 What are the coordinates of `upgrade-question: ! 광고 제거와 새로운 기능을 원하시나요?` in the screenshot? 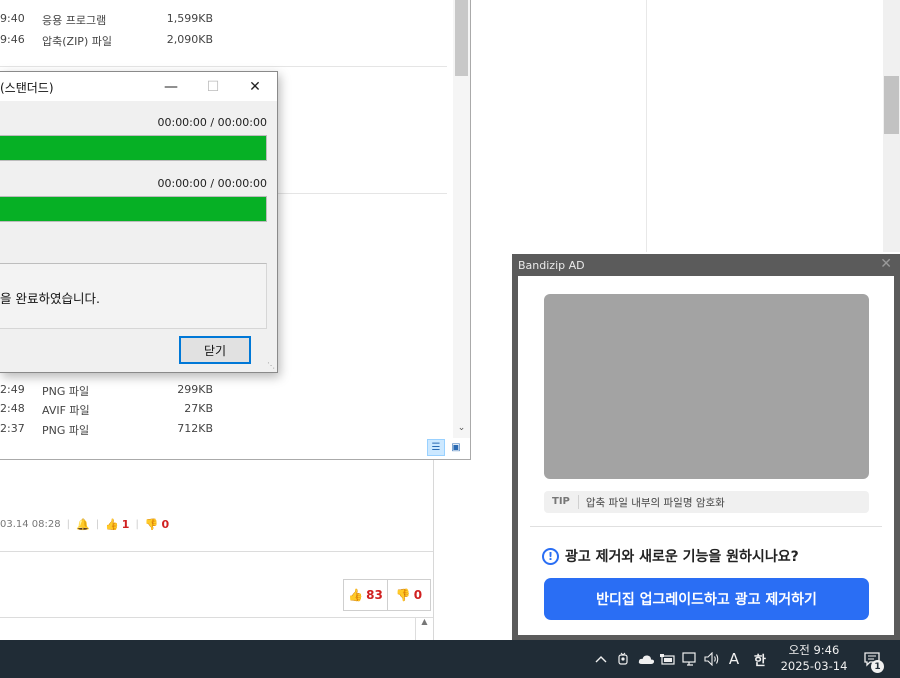 It's located at (670, 556).